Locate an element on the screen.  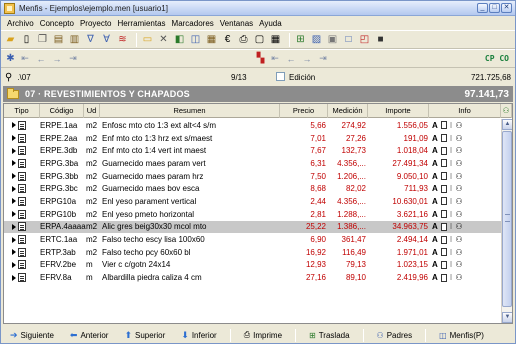
col-codigo: Código is located at coordinates (62, 111).